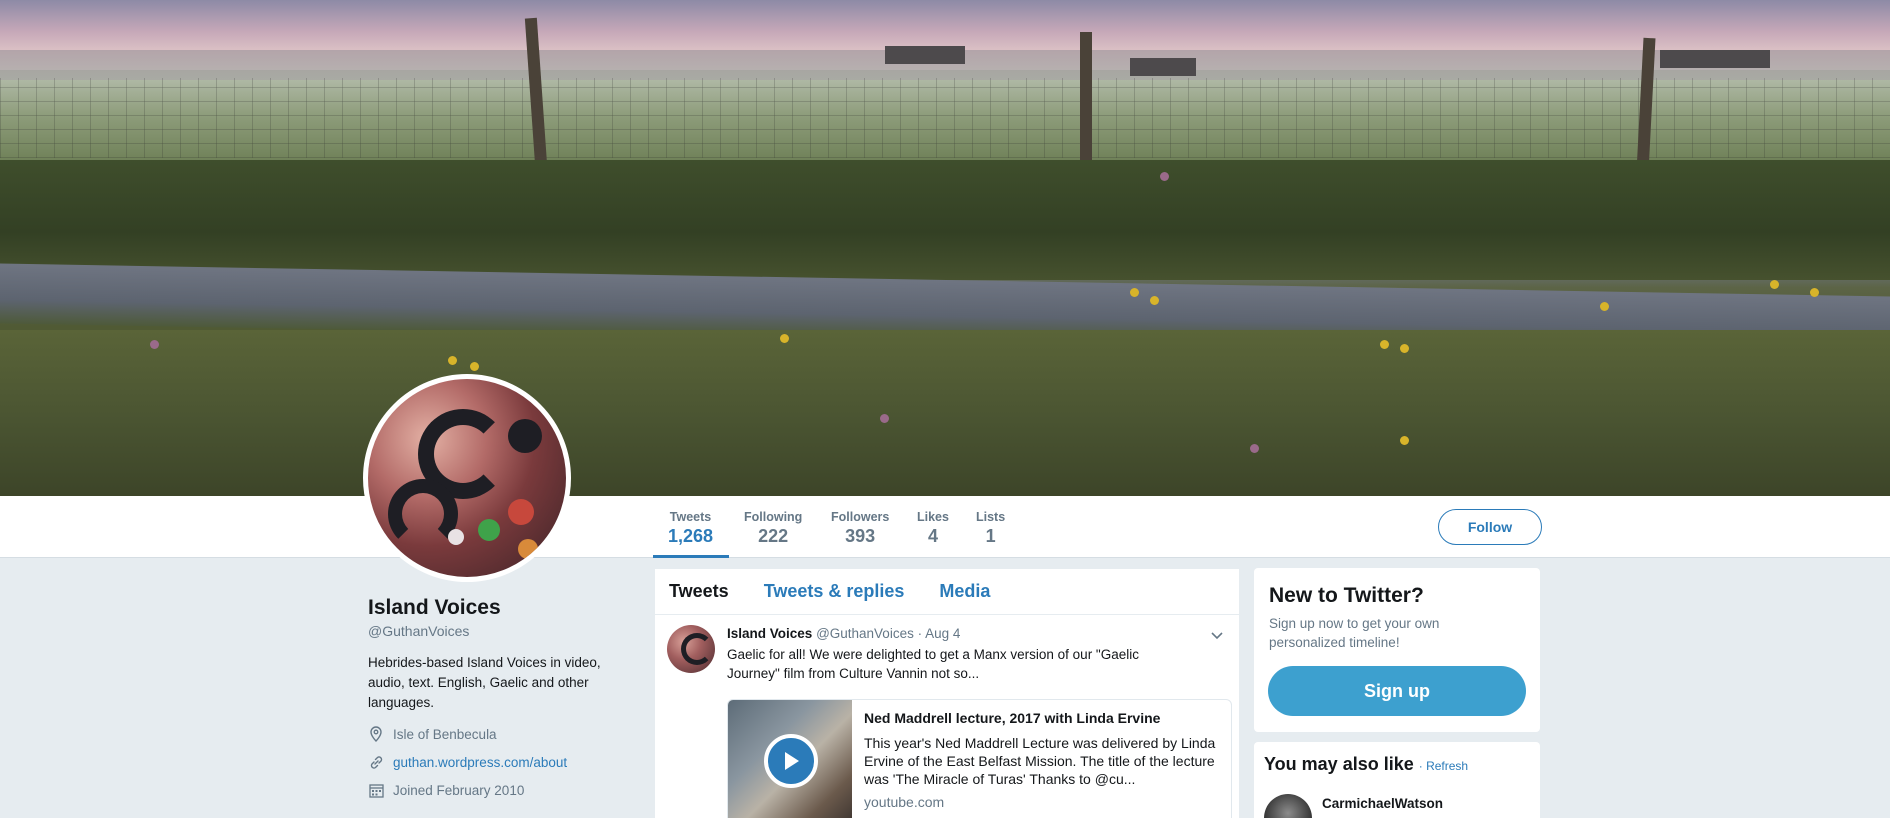 The width and height of the screenshot is (1890, 818). What do you see at coordinates (445, 734) in the screenshot?
I see `profile-location-text: Isle of Benbecula` at bounding box center [445, 734].